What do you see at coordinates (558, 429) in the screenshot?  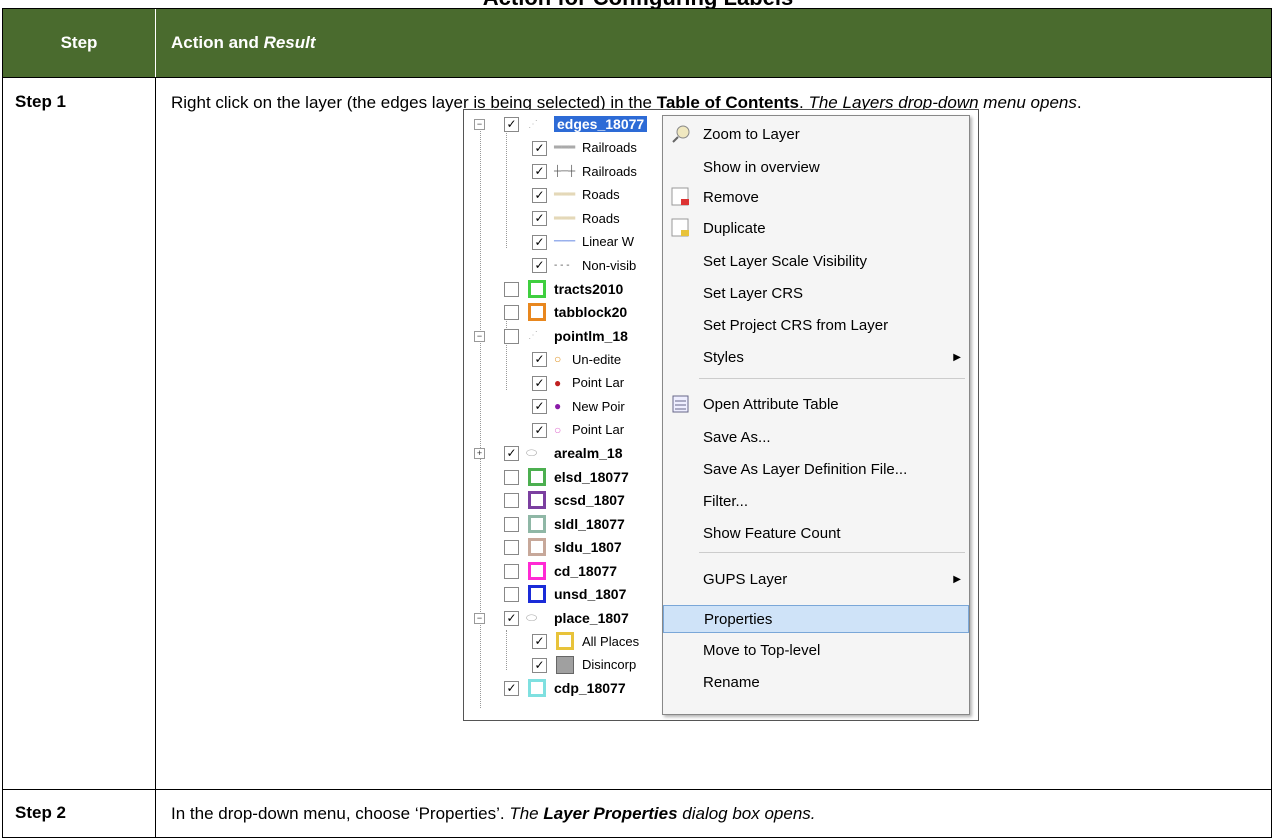 I see `point-symbol-icon: ○` at bounding box center [558, 429].